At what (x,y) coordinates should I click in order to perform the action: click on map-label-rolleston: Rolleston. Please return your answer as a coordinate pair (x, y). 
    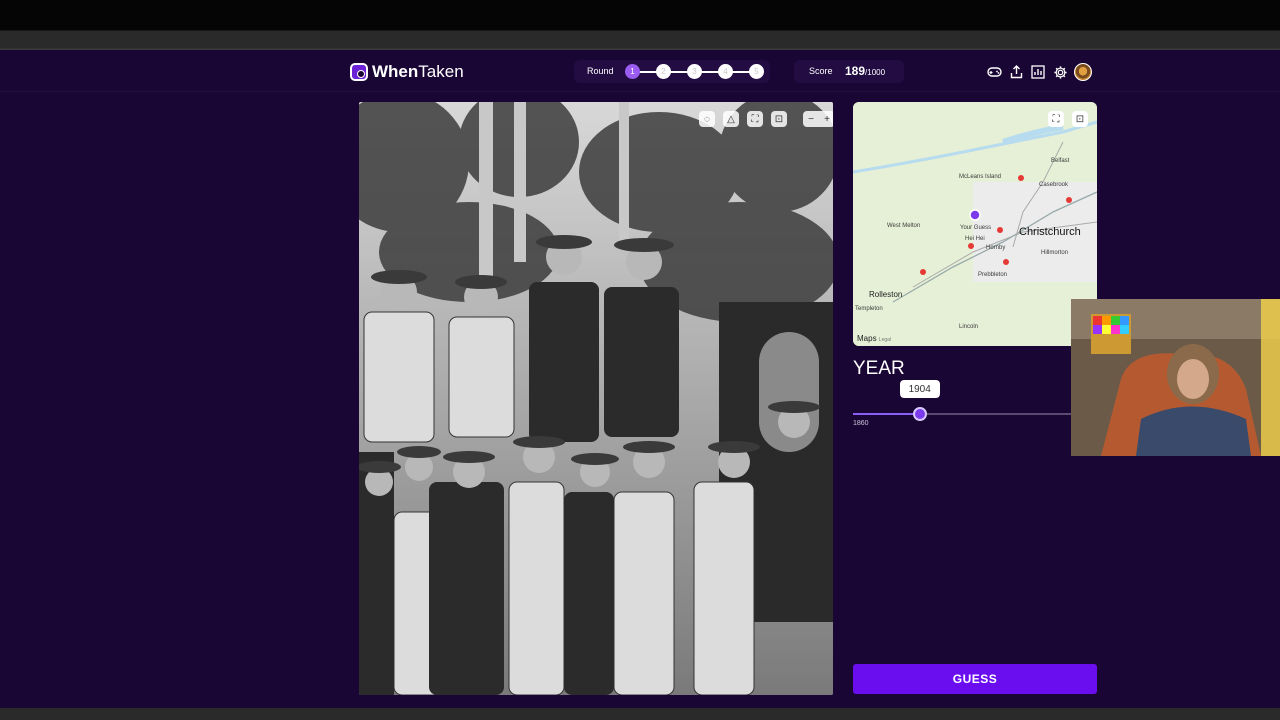
    Looking at the image, I should click on (886, 294).